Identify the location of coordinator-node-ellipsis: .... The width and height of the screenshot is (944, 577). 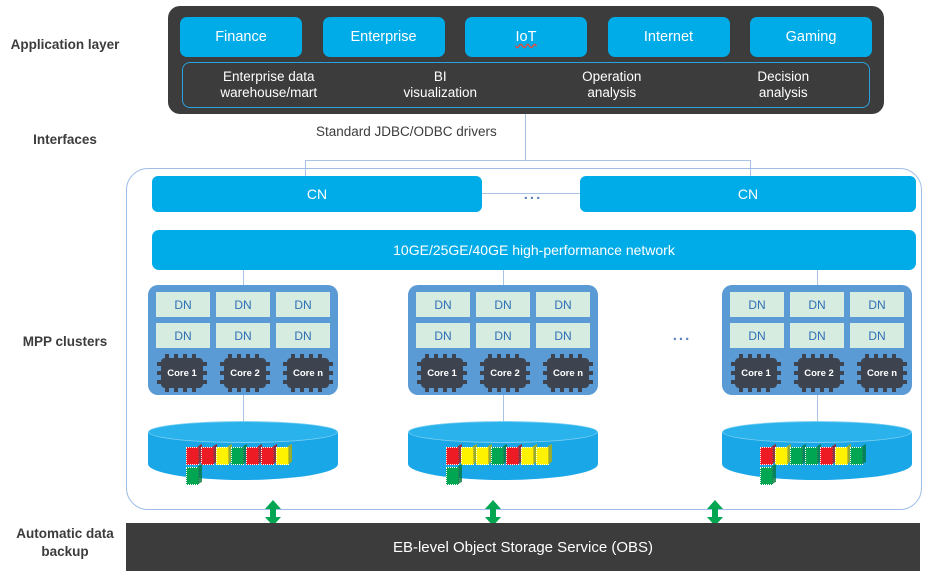
(533, 194).